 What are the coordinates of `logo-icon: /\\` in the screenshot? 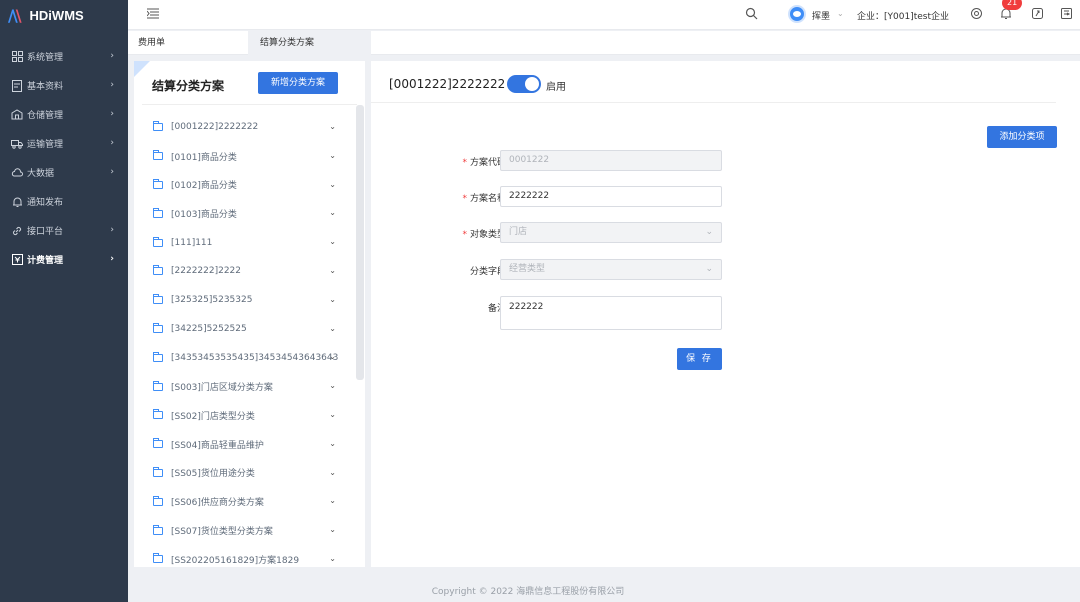 It's located at (14, 15).